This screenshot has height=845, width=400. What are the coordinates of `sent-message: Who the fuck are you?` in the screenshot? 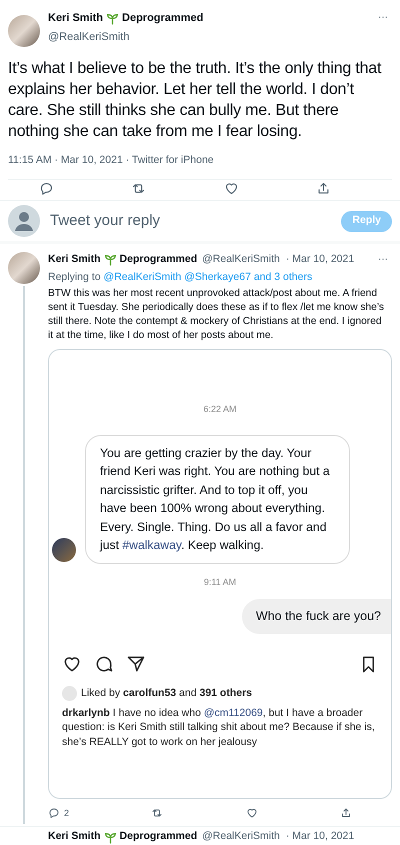 It's located at (316, 616).